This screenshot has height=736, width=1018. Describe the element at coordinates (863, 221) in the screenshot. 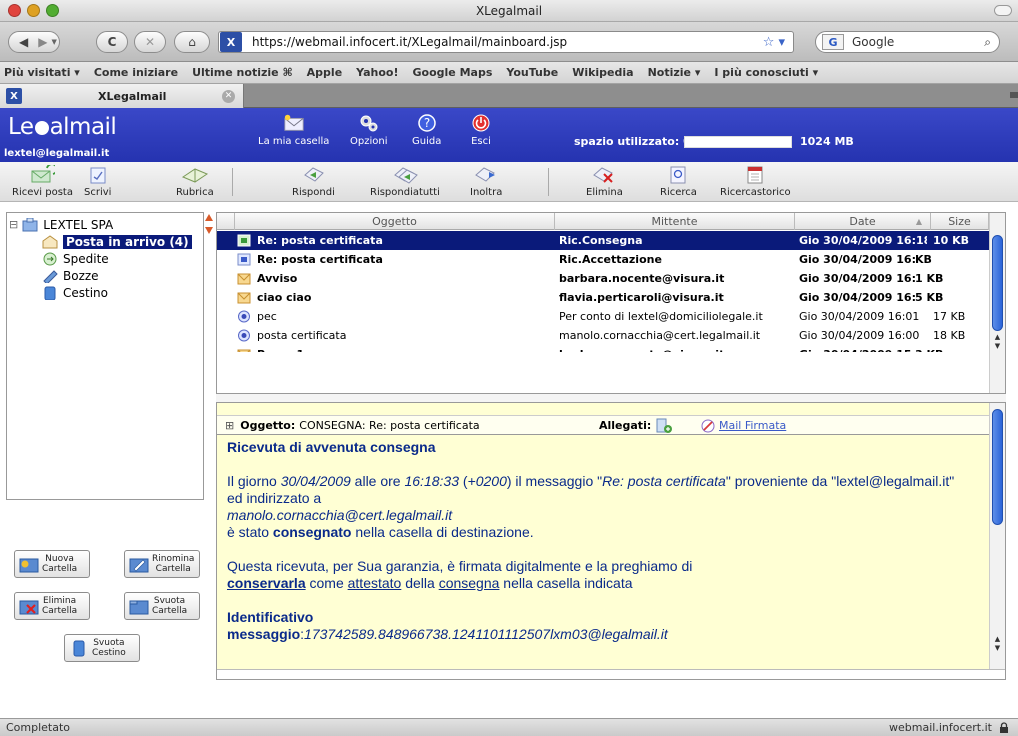

I see `column-header-date: Date ▲` at that location.